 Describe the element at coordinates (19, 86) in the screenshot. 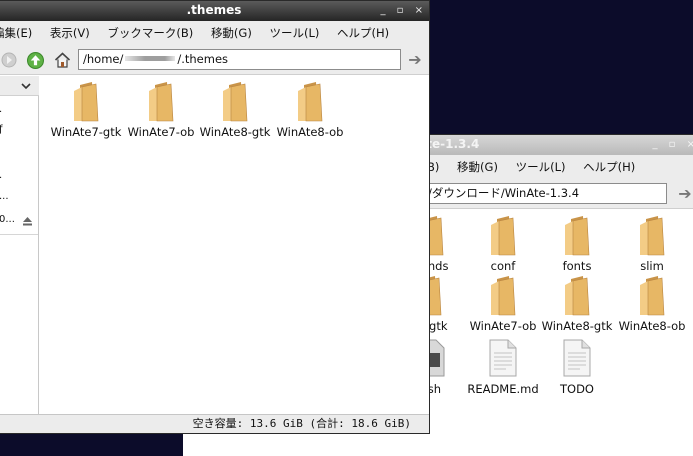

I see `sidebar-header` at that location.